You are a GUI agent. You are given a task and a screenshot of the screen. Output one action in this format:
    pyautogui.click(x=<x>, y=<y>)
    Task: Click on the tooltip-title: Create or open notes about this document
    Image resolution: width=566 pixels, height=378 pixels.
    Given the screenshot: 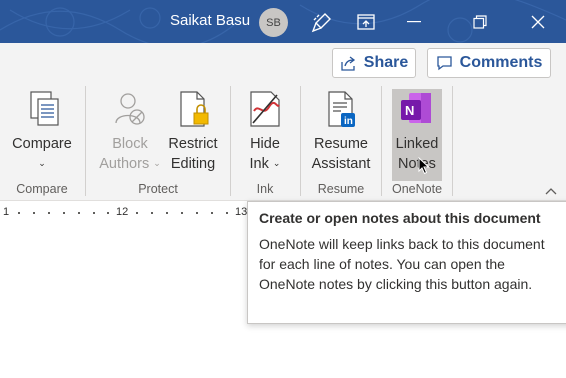 What is the action you would take?
    pyautogui.click(x=400, y=218)
    